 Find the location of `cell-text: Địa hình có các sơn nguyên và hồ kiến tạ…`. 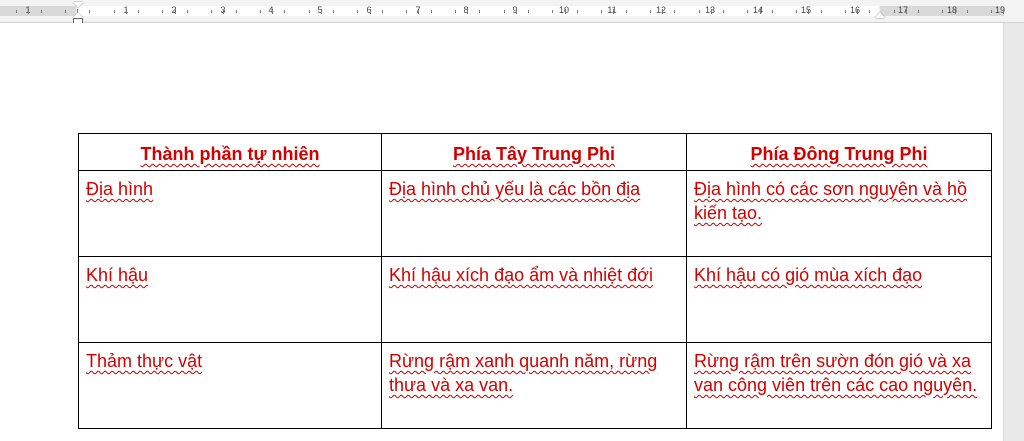

cell-text: Địa hình có các sơn nguyên và hồ kiến tạ… is located at coordinates (830, 201).